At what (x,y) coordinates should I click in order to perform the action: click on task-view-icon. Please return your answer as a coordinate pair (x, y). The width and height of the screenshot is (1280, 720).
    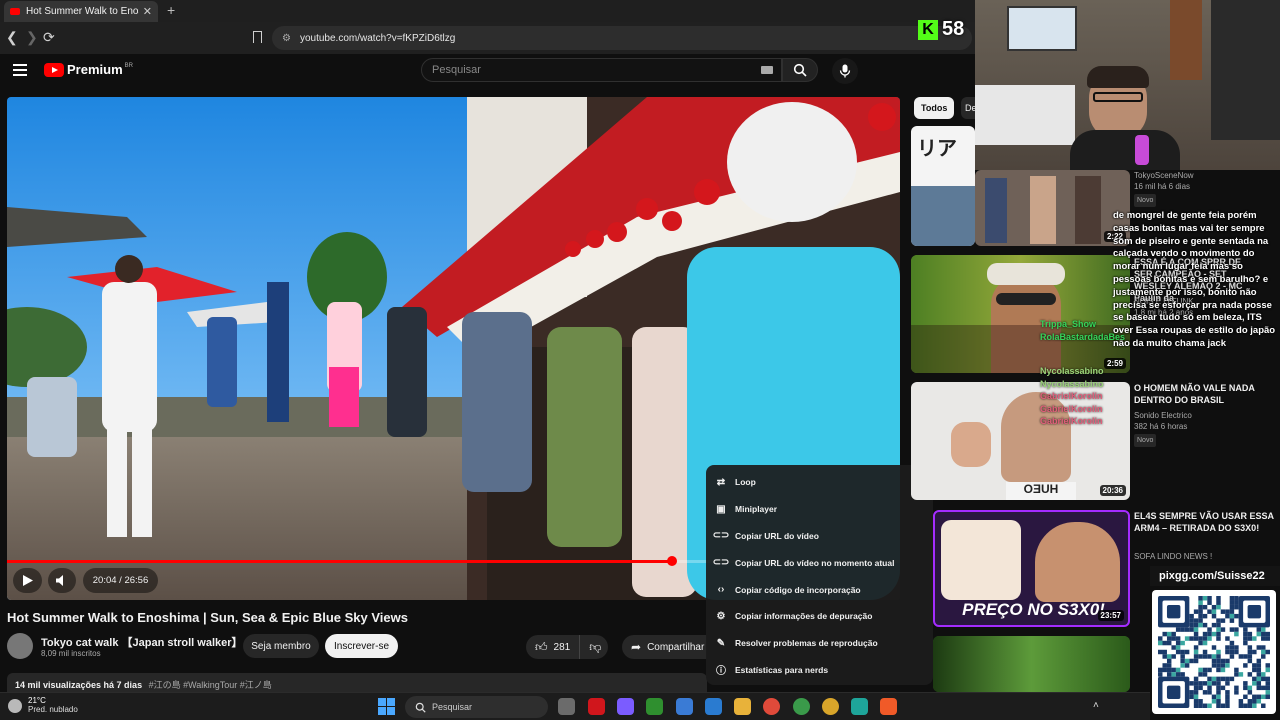
    Looking at the image, I should click on (566, 706).